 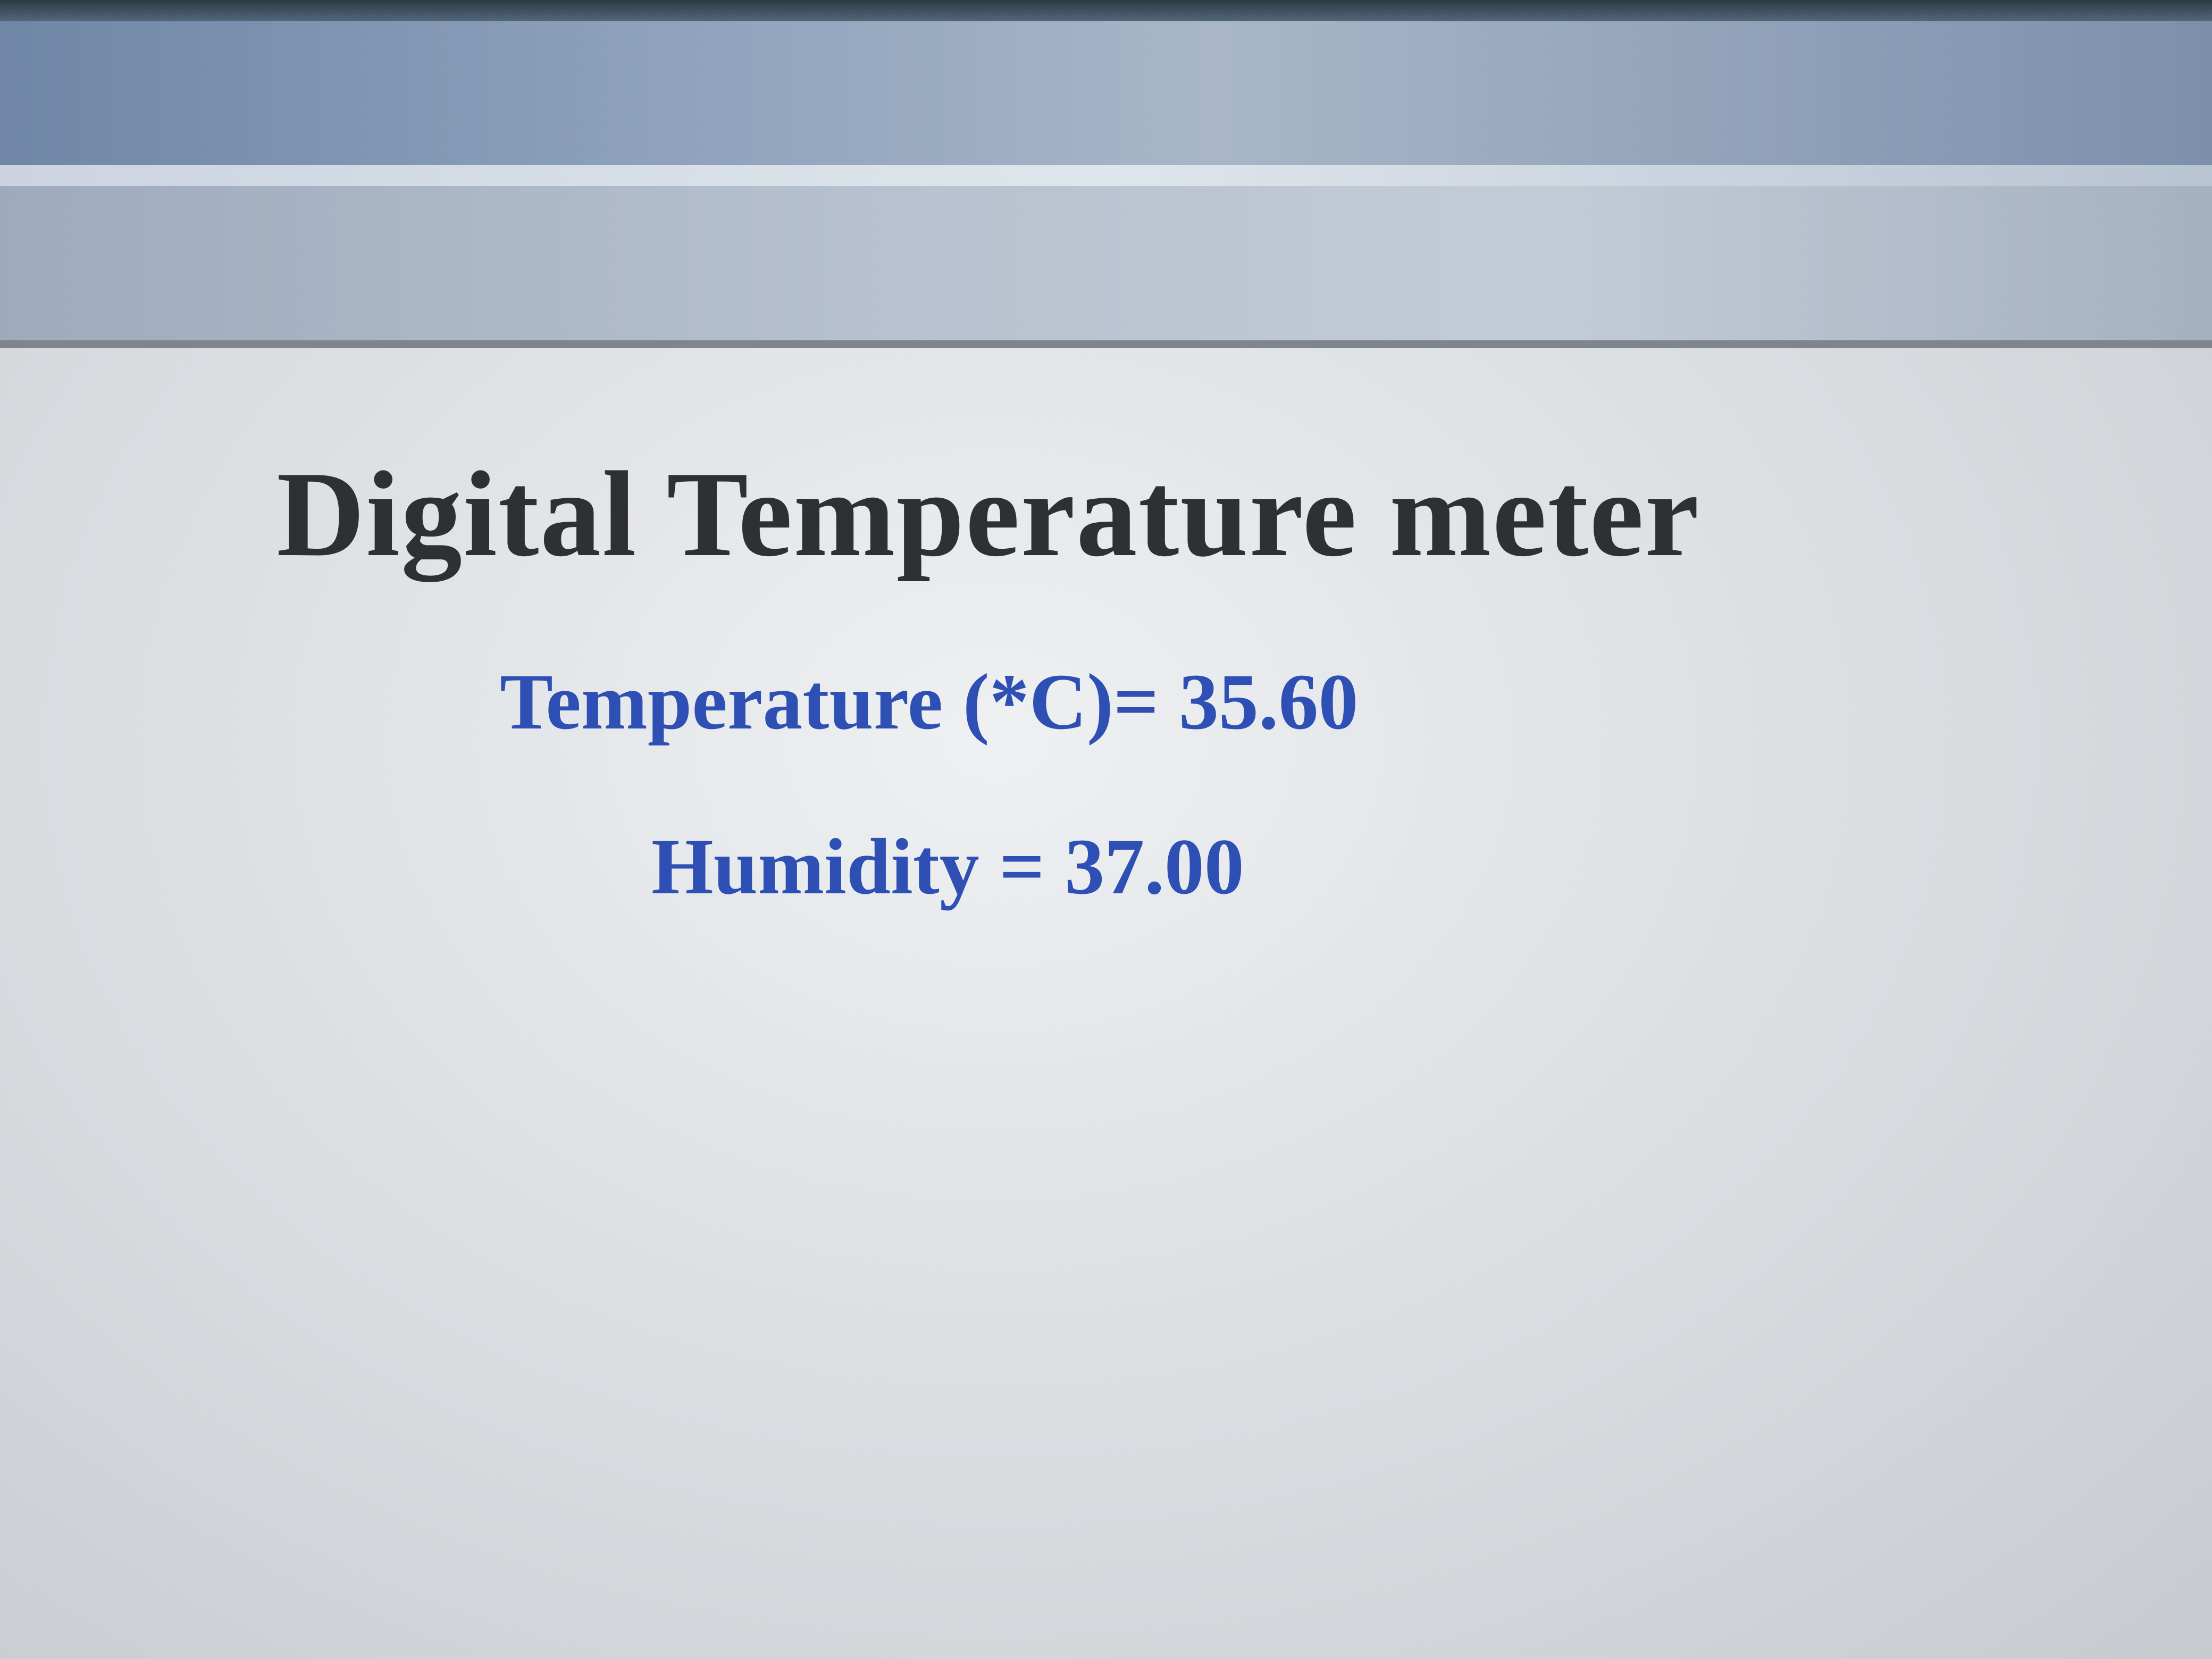 What do you see at coordinates (947, 867) in the screenshot?
I see `humidity-reading: Humidity = 37.00` at bounding box center [947, 867].